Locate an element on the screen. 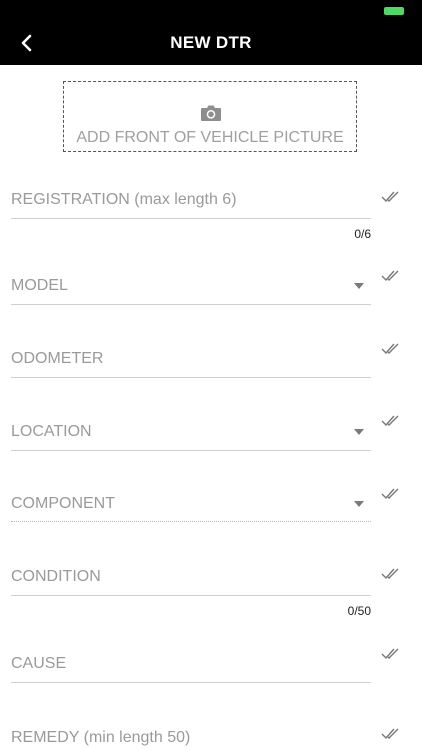  component-label: COMPONENT is located at coordinates (63, 503).